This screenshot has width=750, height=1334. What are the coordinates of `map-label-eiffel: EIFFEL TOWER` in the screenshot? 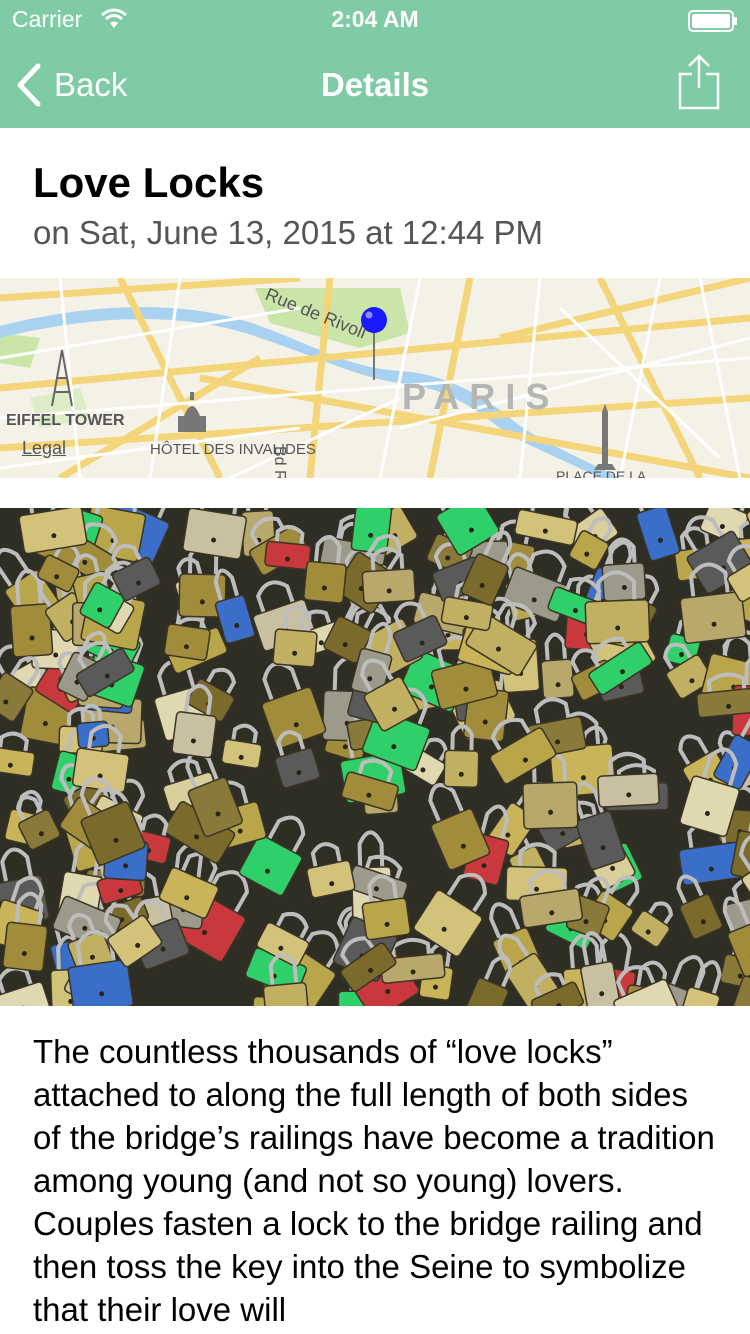 It's located at (65, 420).